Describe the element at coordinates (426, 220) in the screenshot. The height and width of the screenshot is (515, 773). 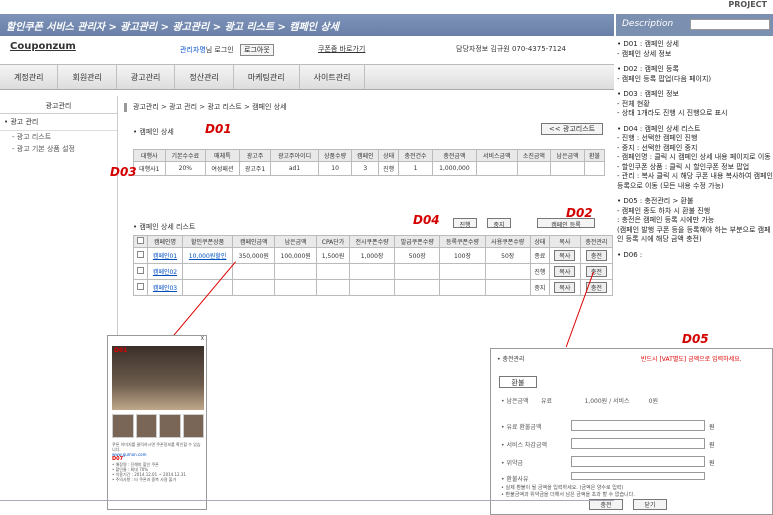
I see `tag-d04: D04` at that location.